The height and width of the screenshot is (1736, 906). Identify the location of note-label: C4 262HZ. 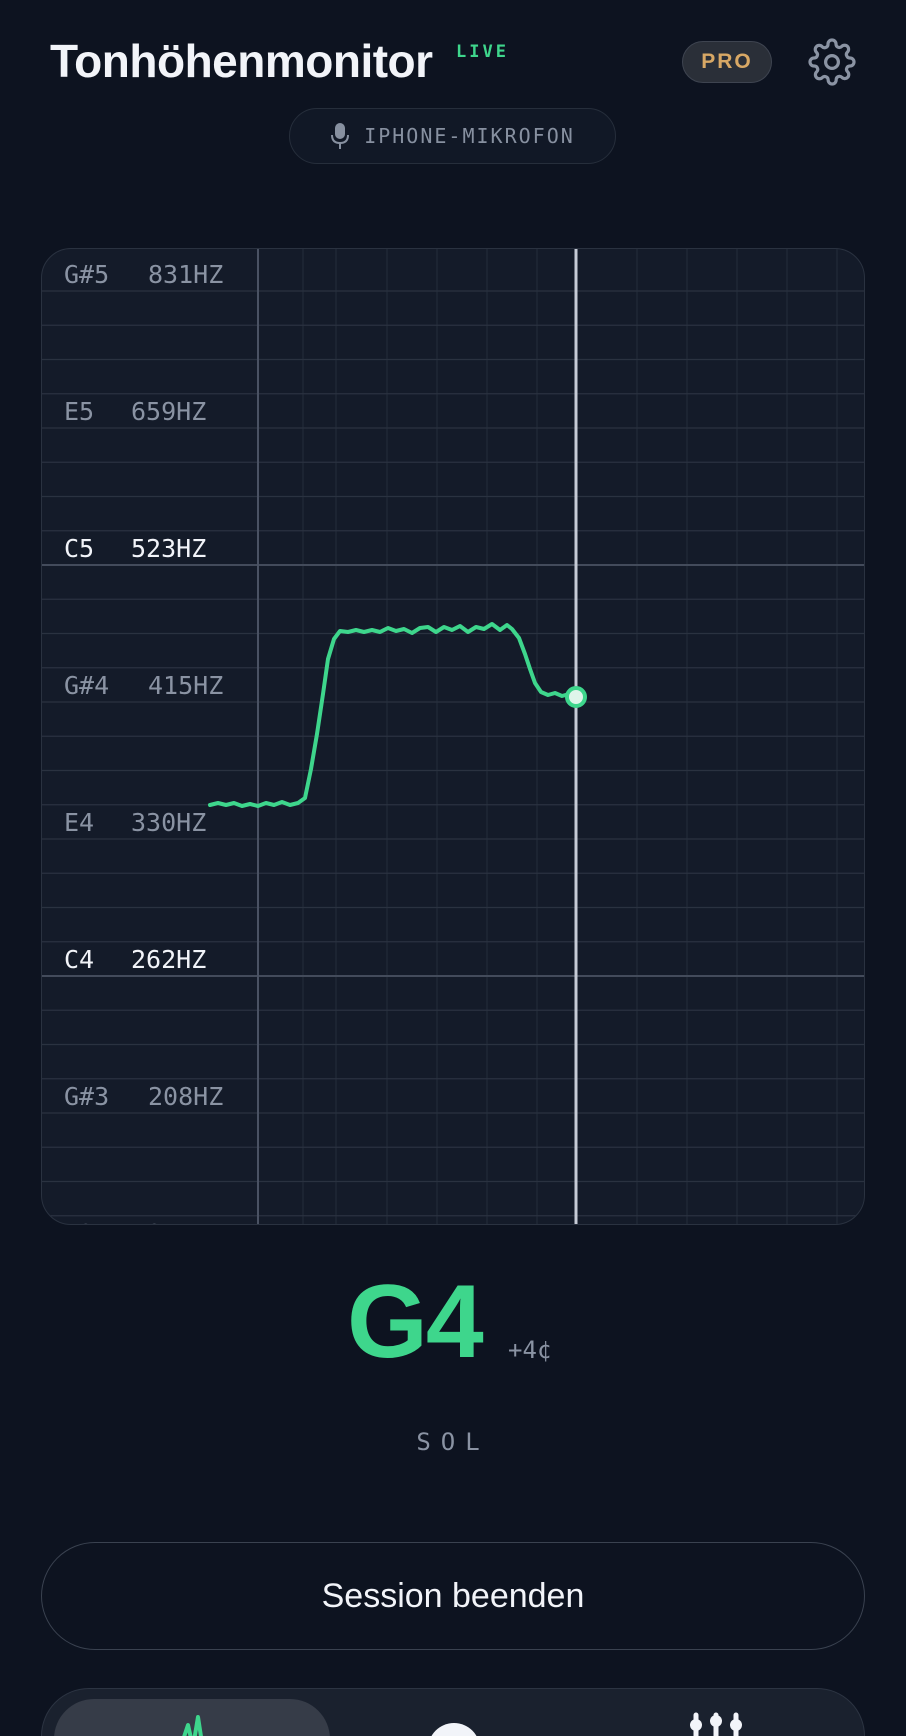
(135, 959).